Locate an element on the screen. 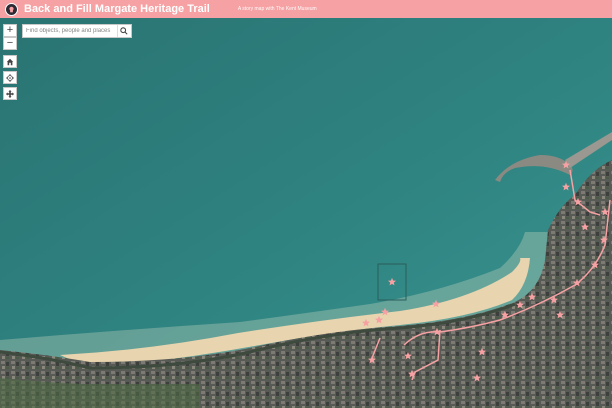 The height and width of the screenshot is (408, 612). app-subtitle: A story map with The Kent Museum is located at coordinates (277, 9).